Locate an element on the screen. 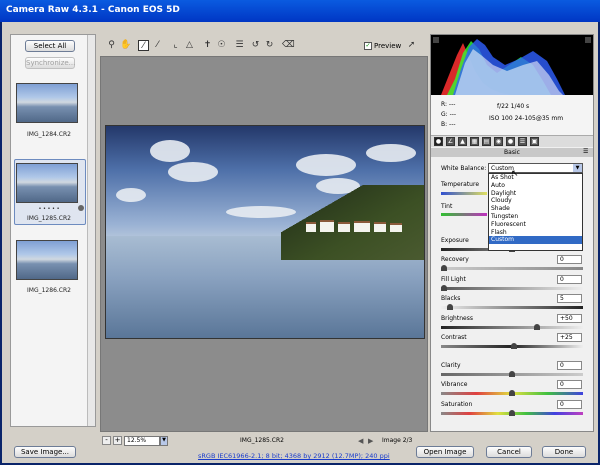  slider-label: Clarity is located at coordinates (451, 365).